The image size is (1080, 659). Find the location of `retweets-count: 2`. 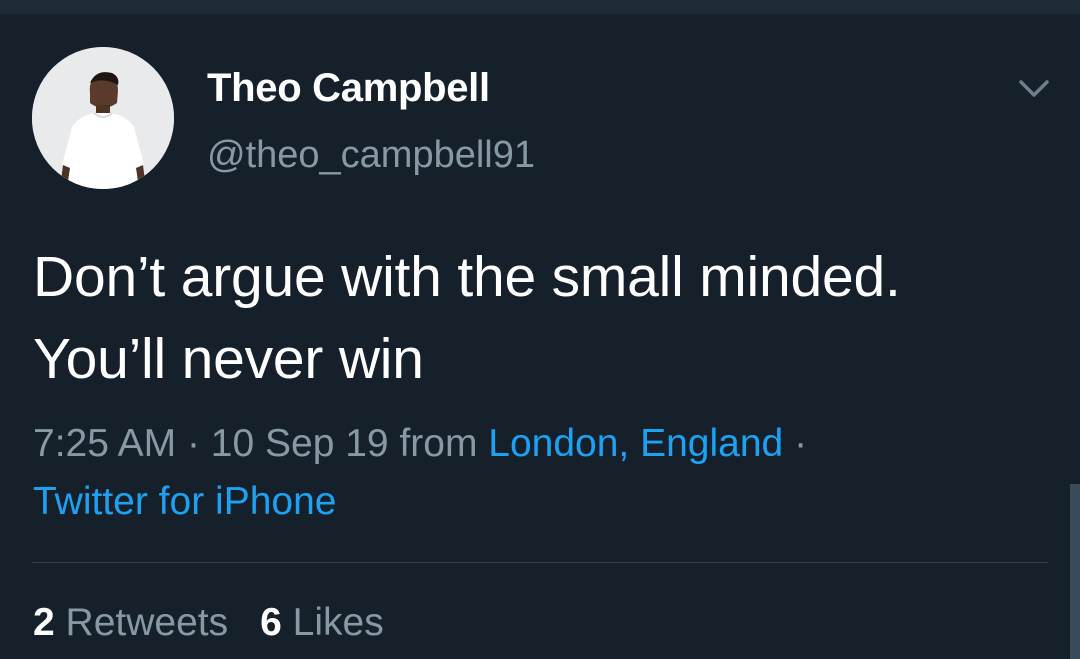

retweets-count: 2 is located at coordinates (44, 622).